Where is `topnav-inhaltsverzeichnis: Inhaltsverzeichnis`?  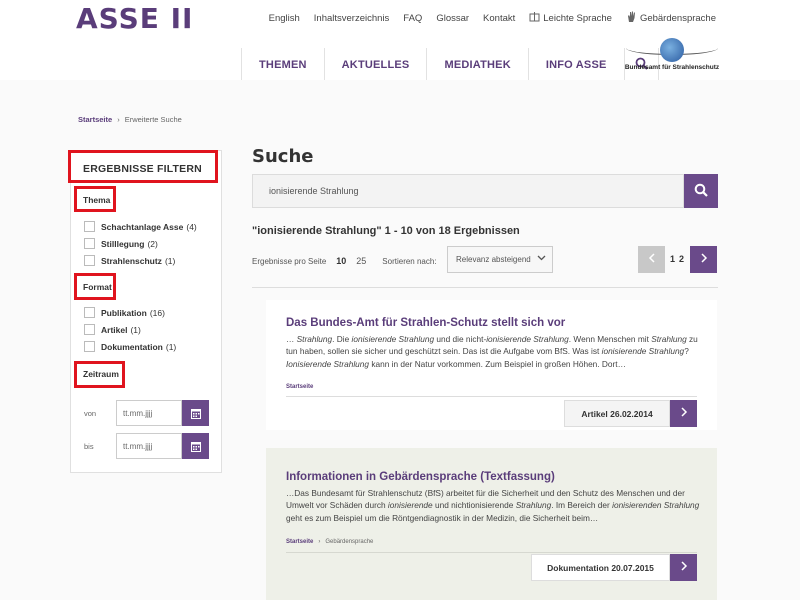
topnav-inhaltsverzeichnis: Inhaltsverzeichnis is located at coordinates (352, 18).